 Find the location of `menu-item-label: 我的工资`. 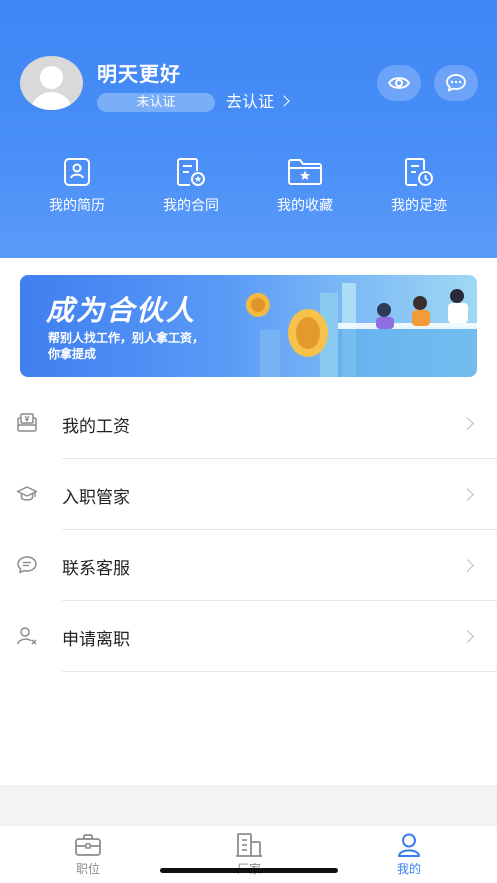

menu-item-label: 我的工资 is located at coordinates (96, 427).